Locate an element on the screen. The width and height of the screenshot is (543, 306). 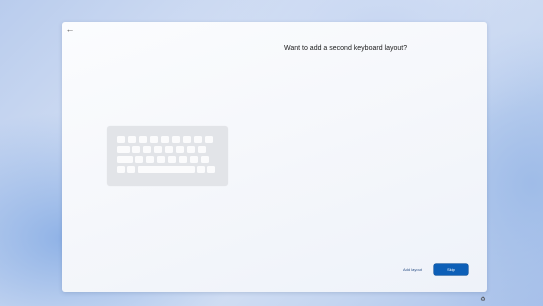
add-layout-button: Add layout is located at coordinates (412, 269).